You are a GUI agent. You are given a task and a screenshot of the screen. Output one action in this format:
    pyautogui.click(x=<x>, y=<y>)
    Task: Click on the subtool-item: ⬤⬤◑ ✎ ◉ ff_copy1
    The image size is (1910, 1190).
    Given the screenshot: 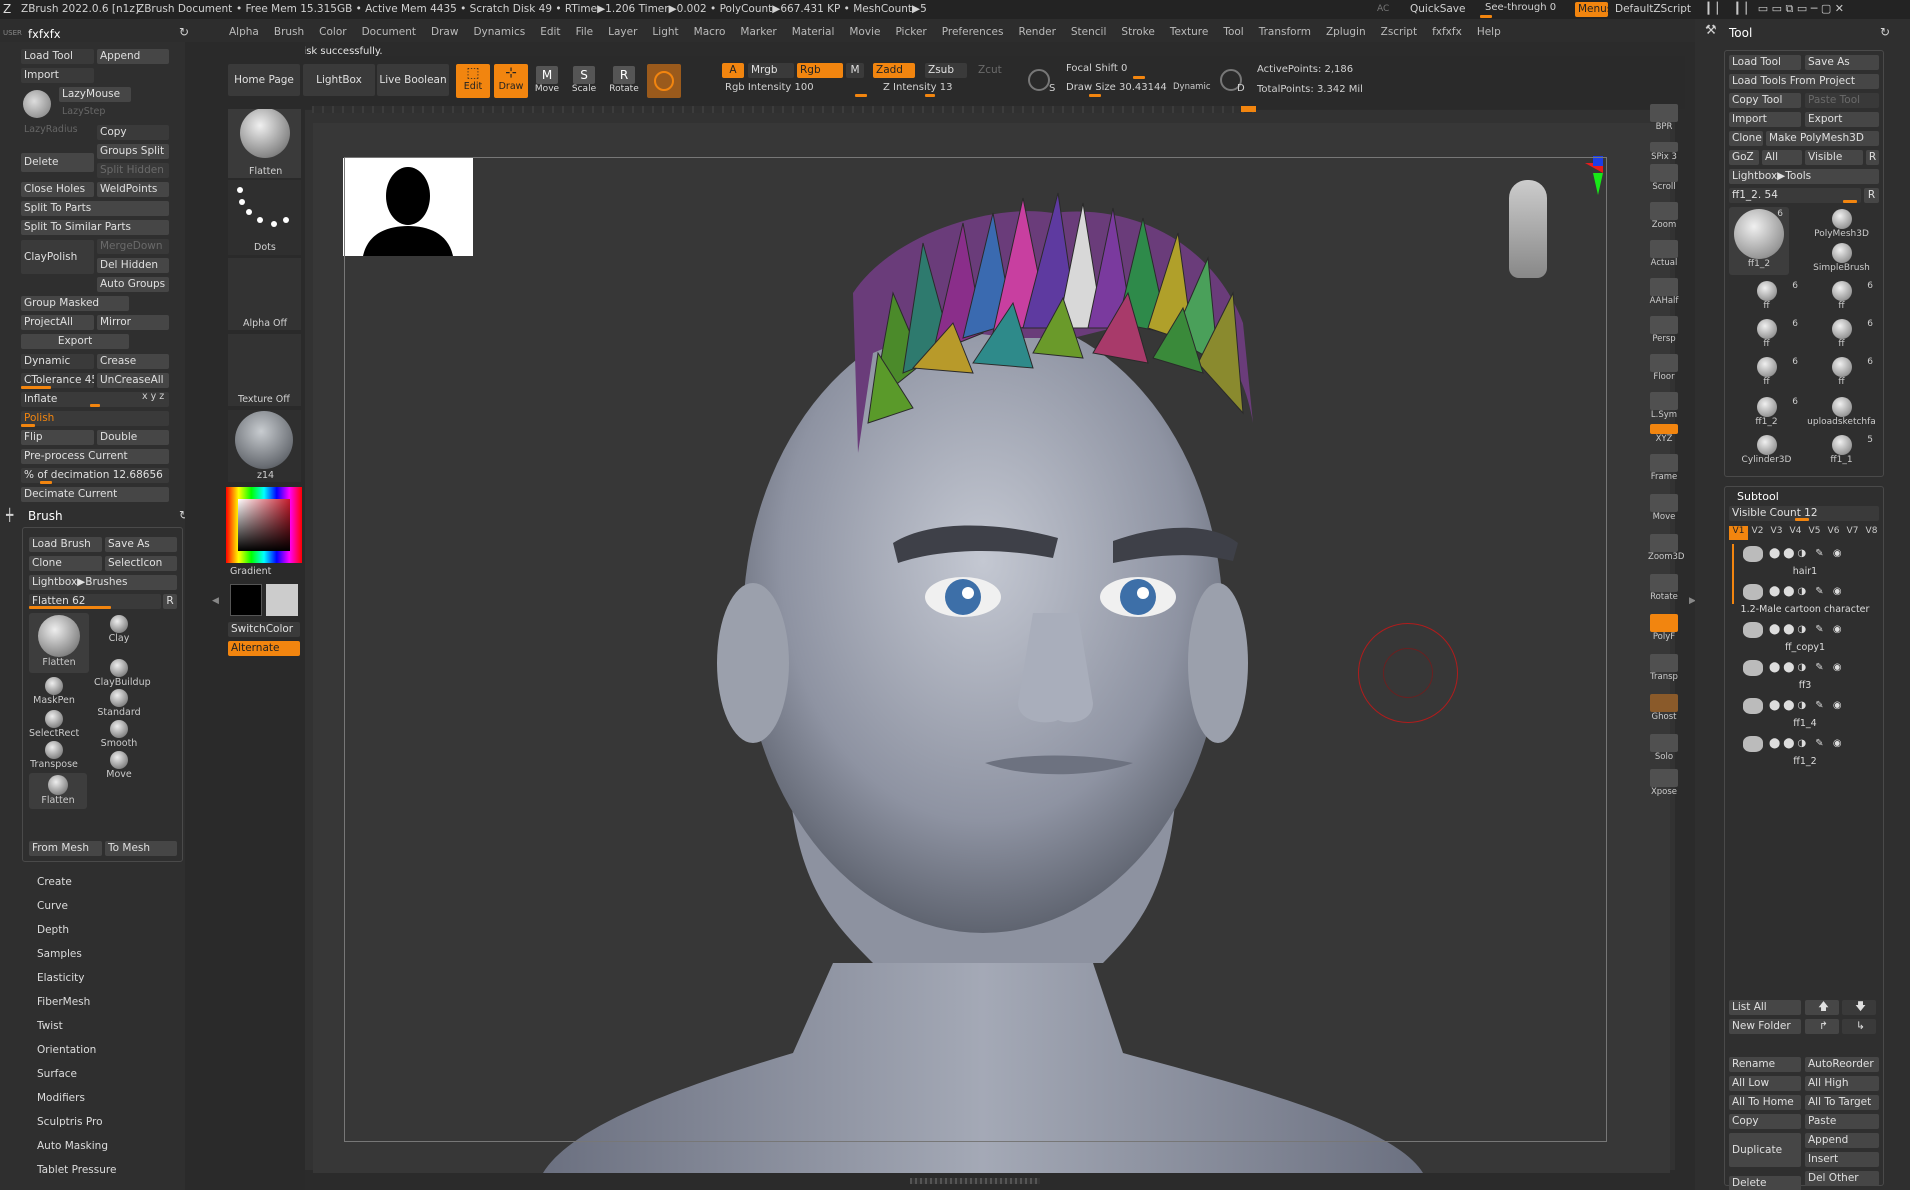 What is the action you would take?
    pyautogui.click(x=1805, y=639)
    